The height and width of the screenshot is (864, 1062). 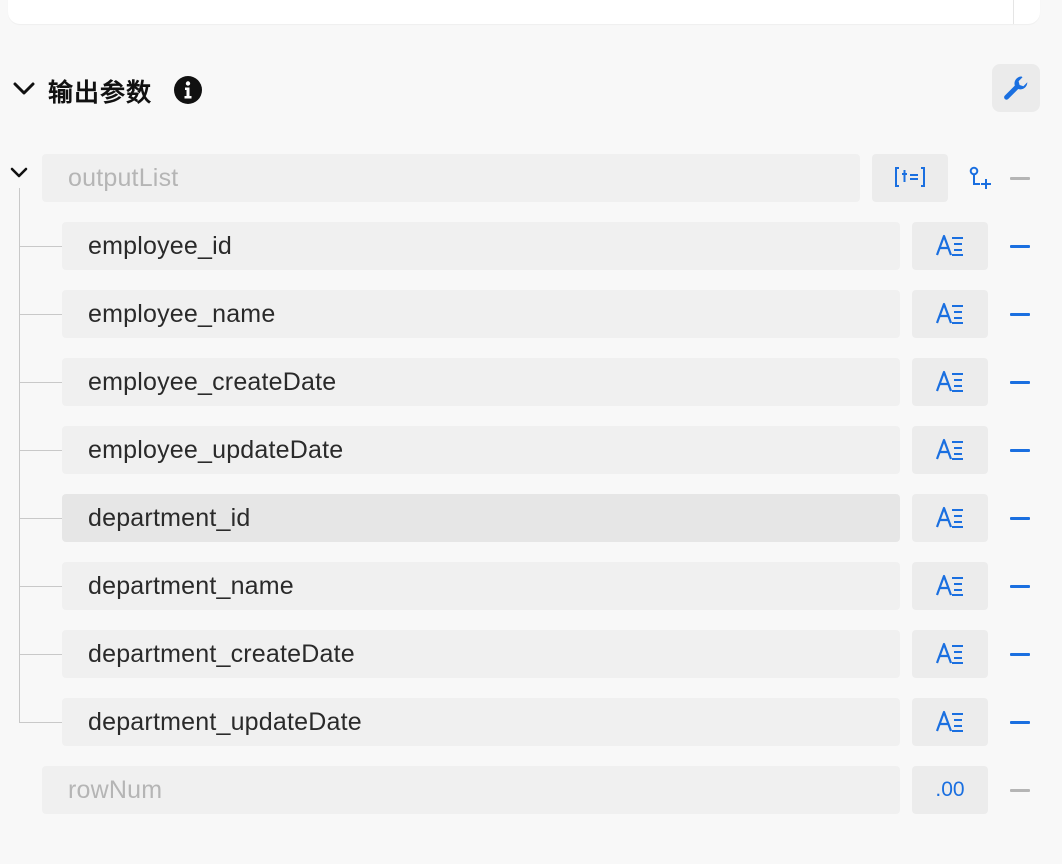 I want to click on field-name-input: employee_id, so click(x=481, y=246).